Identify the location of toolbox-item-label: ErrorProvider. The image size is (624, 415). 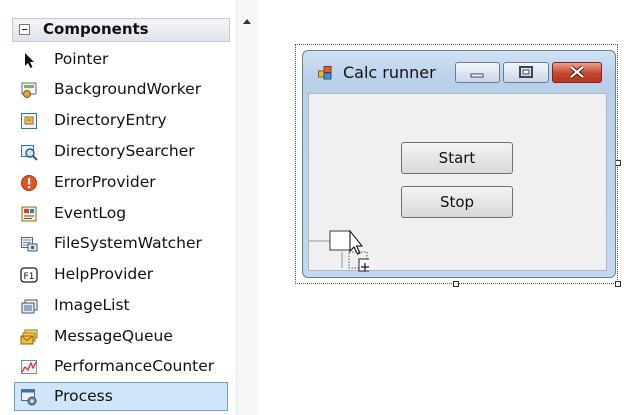
(105, 182).